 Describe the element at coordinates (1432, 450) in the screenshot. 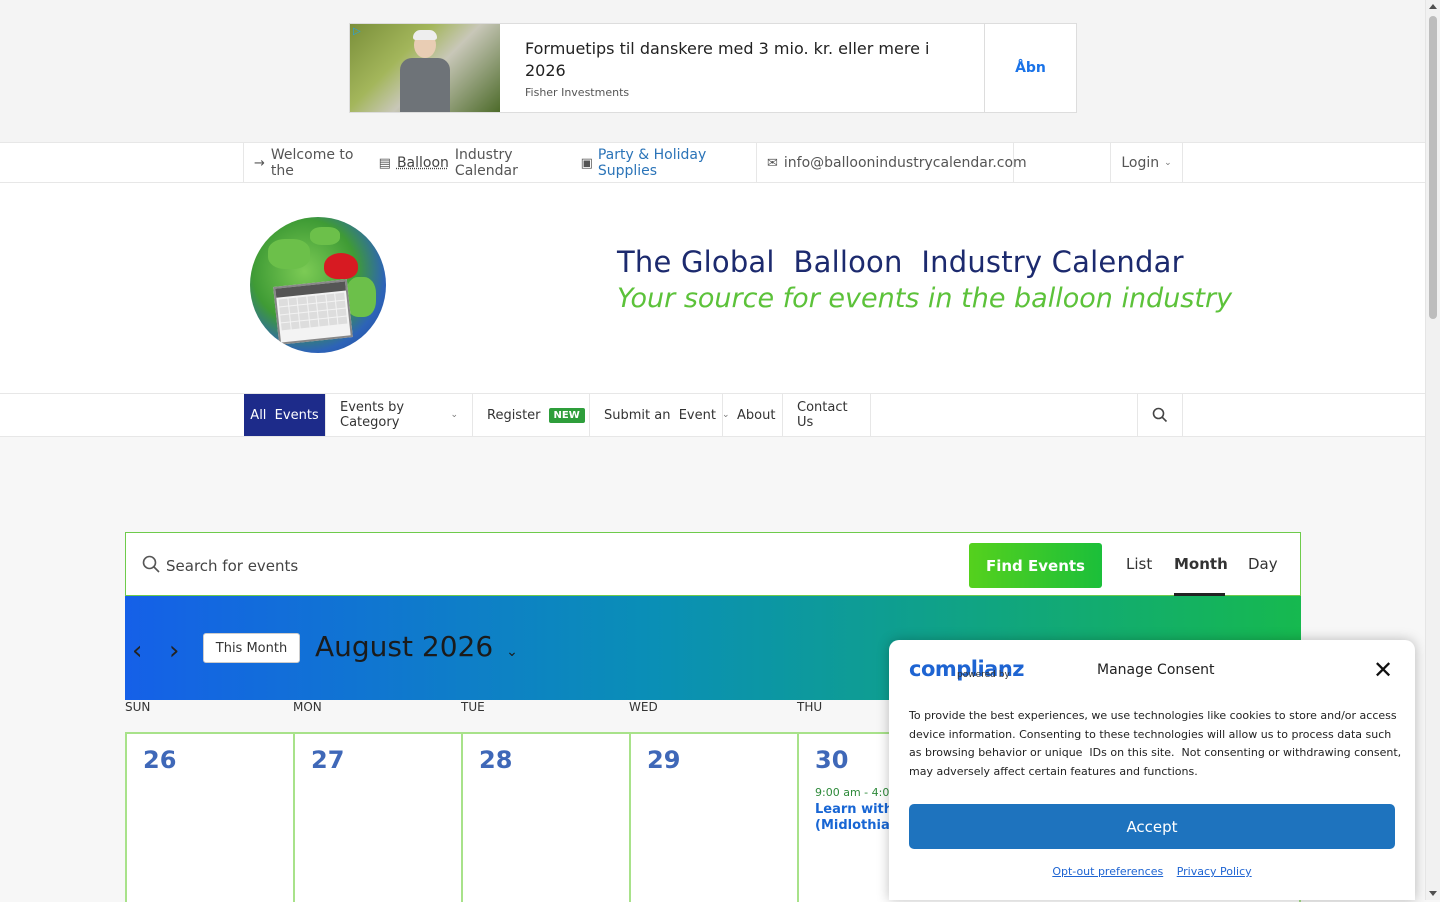

I see `page-scrollbar` at that location.